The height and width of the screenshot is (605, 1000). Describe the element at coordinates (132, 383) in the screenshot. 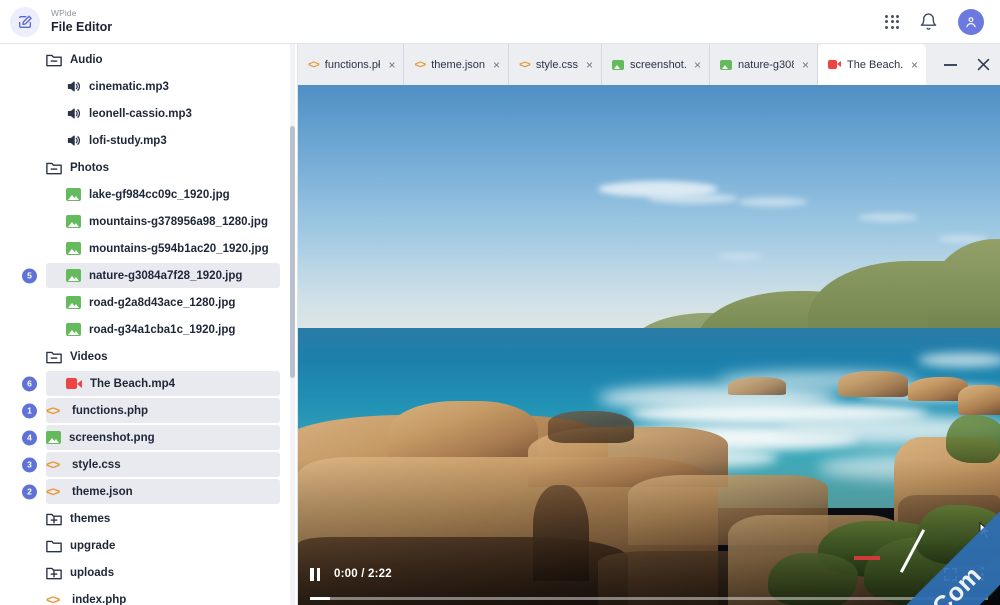

I see `file-tree-item-label: The Beach.mp4` at that location.